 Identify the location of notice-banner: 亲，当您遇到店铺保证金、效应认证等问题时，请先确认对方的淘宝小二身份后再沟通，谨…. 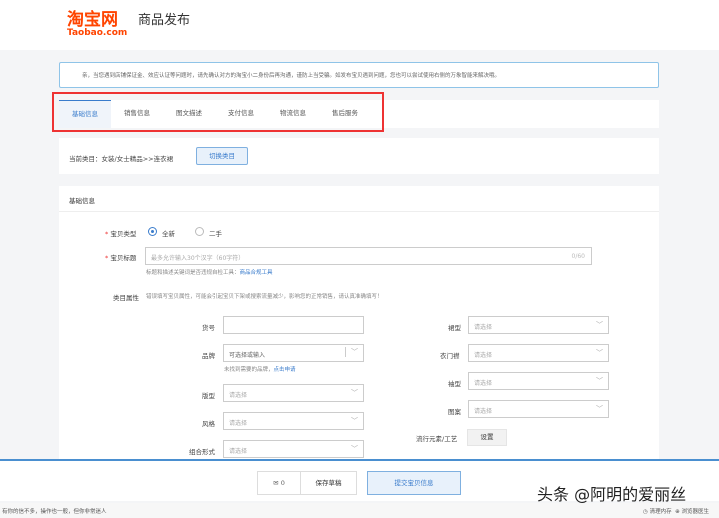
(359, 75).